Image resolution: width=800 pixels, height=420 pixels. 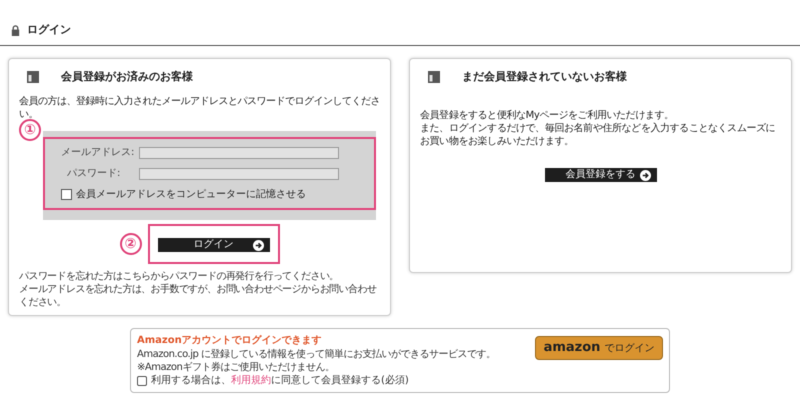 I want to click on card-title: まだ会員登録されていないお客様, so click(x=544, y=76).